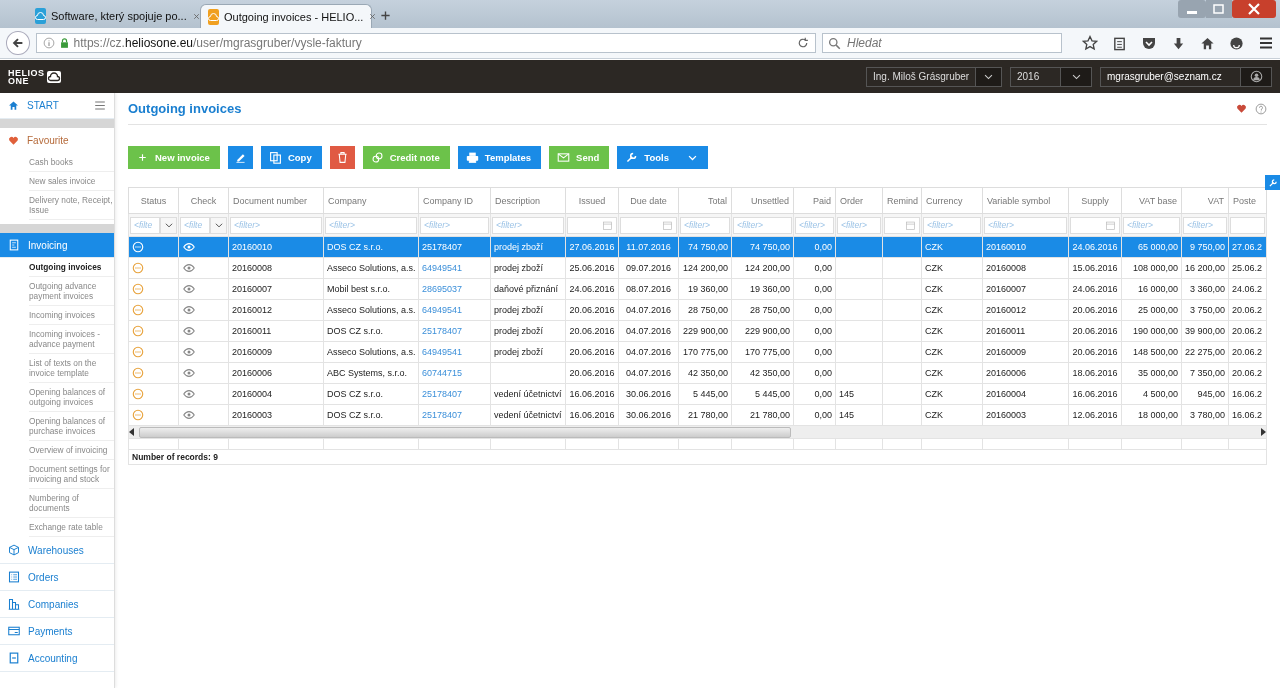 This screenshot has height=688, width=1280. I want to click on table-row: 20160007 Mobil best s.r.o. 28695037 daňové přiznání 24.06.2016 08.07.2016 19 360,00 19 360,00 0,00 CZK 20160007 24.06.2016 16 000,00 3 360,00 24.06.2, so click(697, 289).